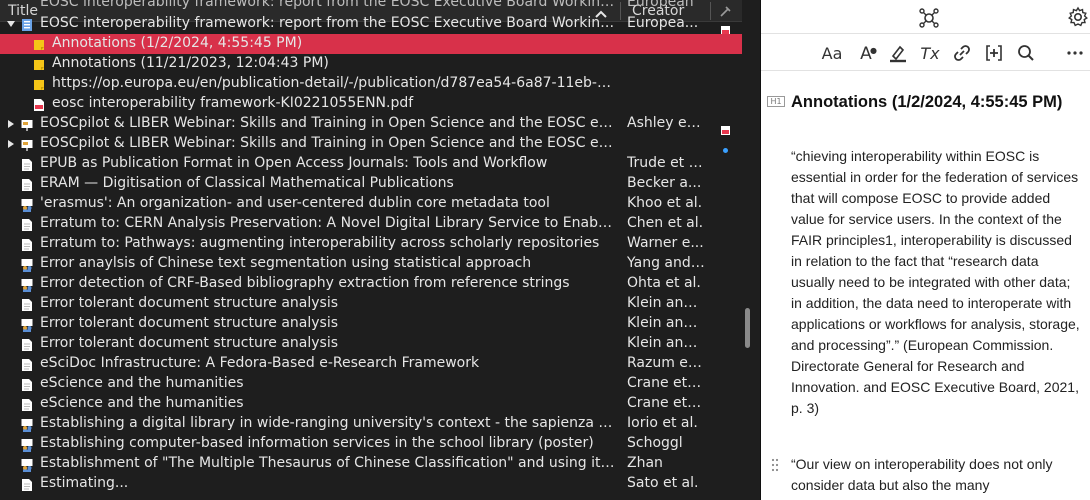 This screenshot has height=500, width=1090. What do you see at coordinates (962, 54) in the screenshot?
I see `insert-link-button` at bounding box center [962, 54].